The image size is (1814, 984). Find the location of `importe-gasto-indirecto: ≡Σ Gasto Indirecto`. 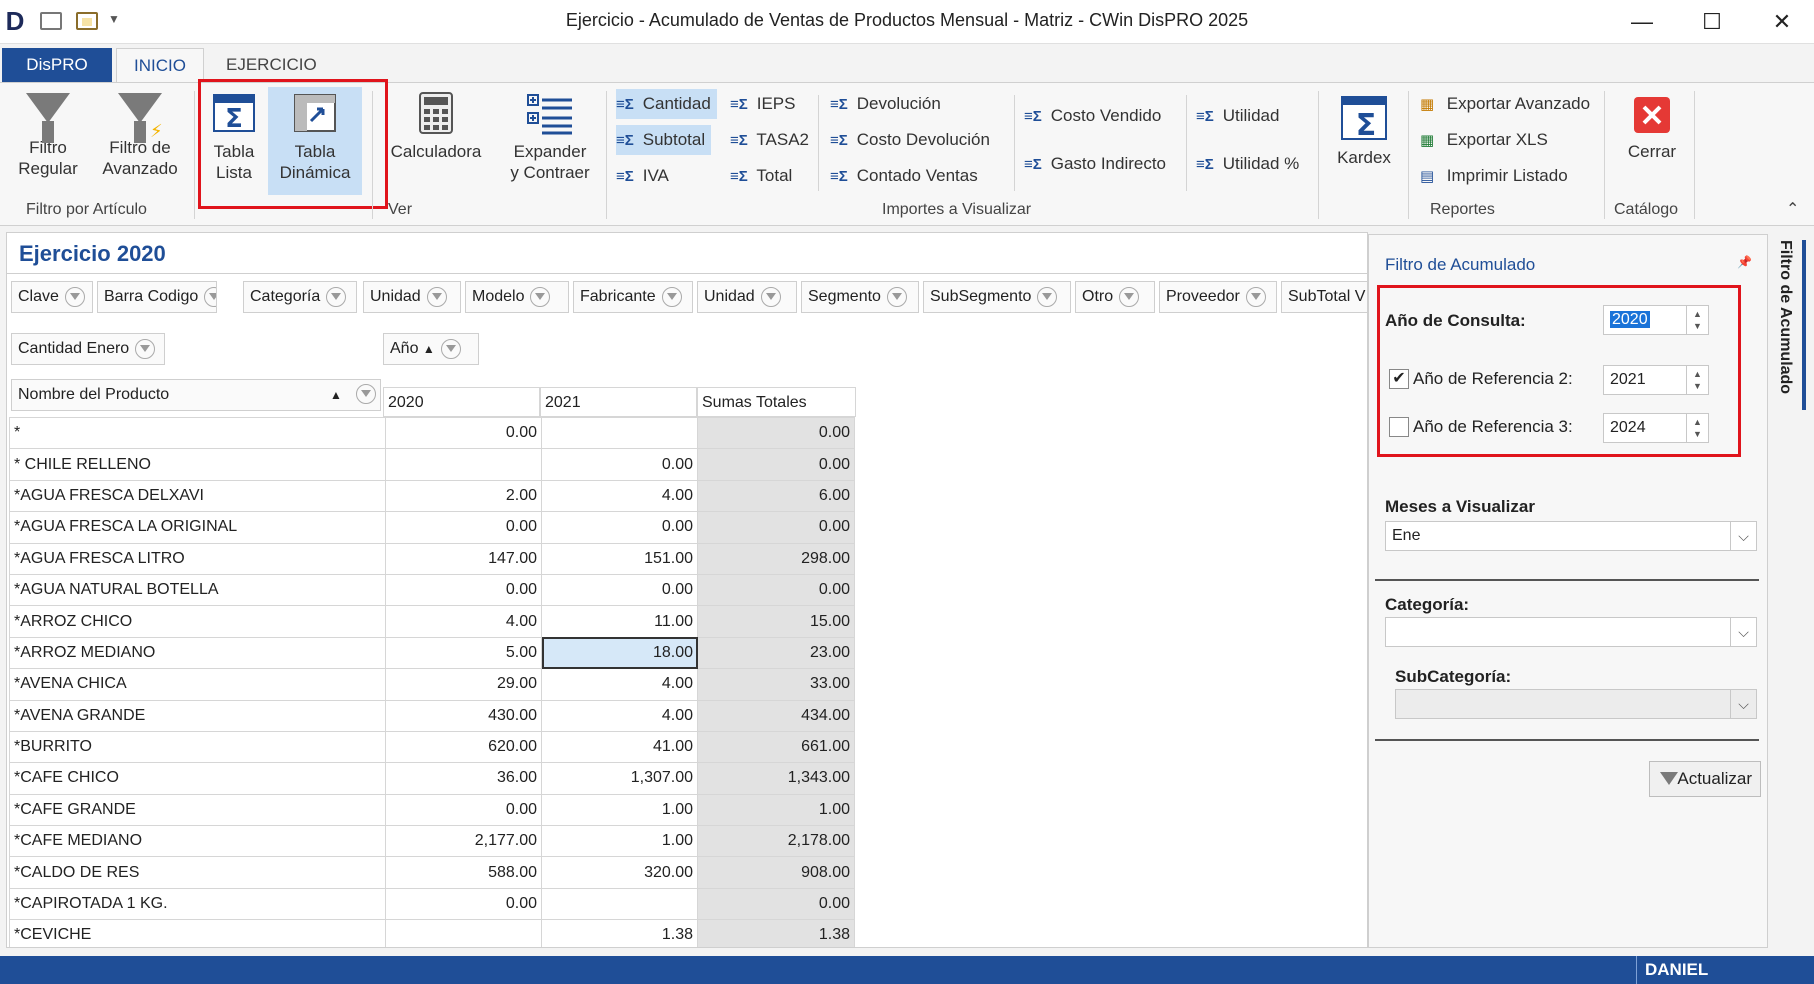

importe-gasto-indirecto: ≡Σ Gasto Indirecto is located at coordinates (1095, 164).